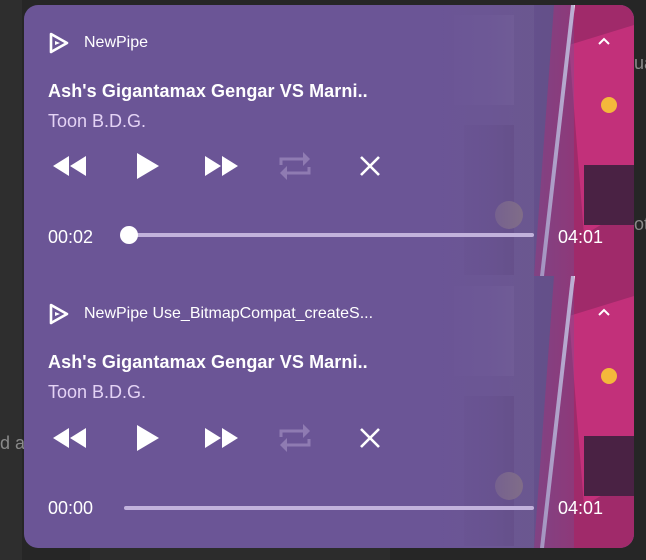 This screenshot has width=646, height=560. What do you see at coordinates (11, 280) in the screenshot?
I see `background-app` at bounding box center [11, 280].